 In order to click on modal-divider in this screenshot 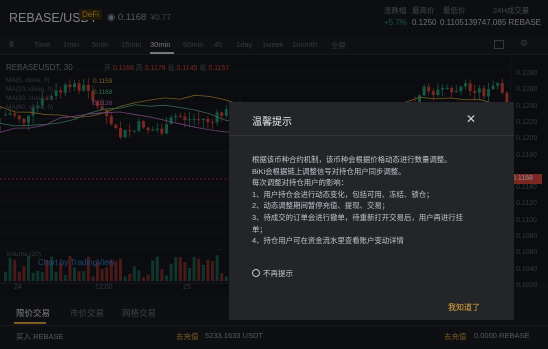, I will do `click(371, 135)`.